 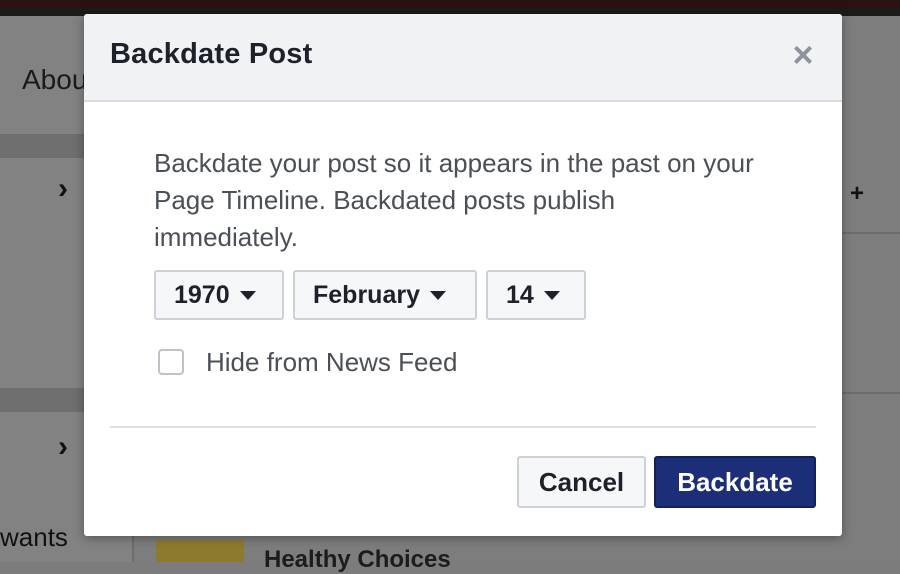 What do you see at coordinates (463, 427) in the screenshot?
I see `footer-divider` at bounding box center [463, 427].